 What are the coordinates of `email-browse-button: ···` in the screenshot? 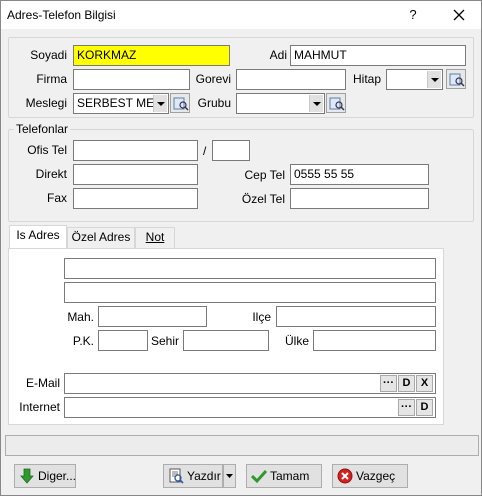 It's located at (388, 383).